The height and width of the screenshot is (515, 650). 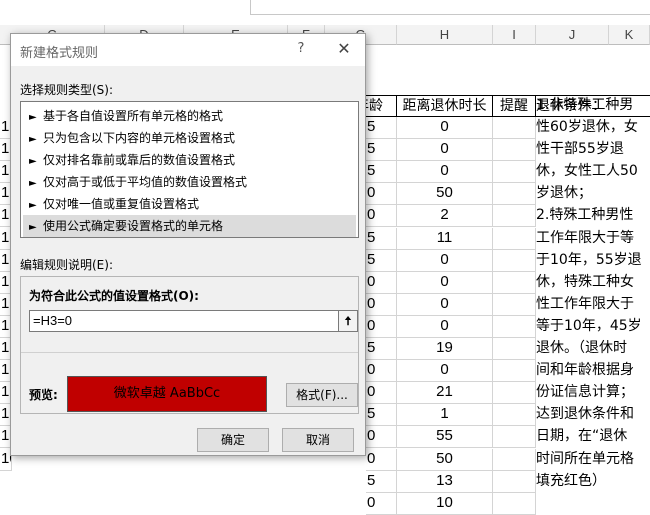 I want to click on col-header-i: I, so click(x=514, y=35).